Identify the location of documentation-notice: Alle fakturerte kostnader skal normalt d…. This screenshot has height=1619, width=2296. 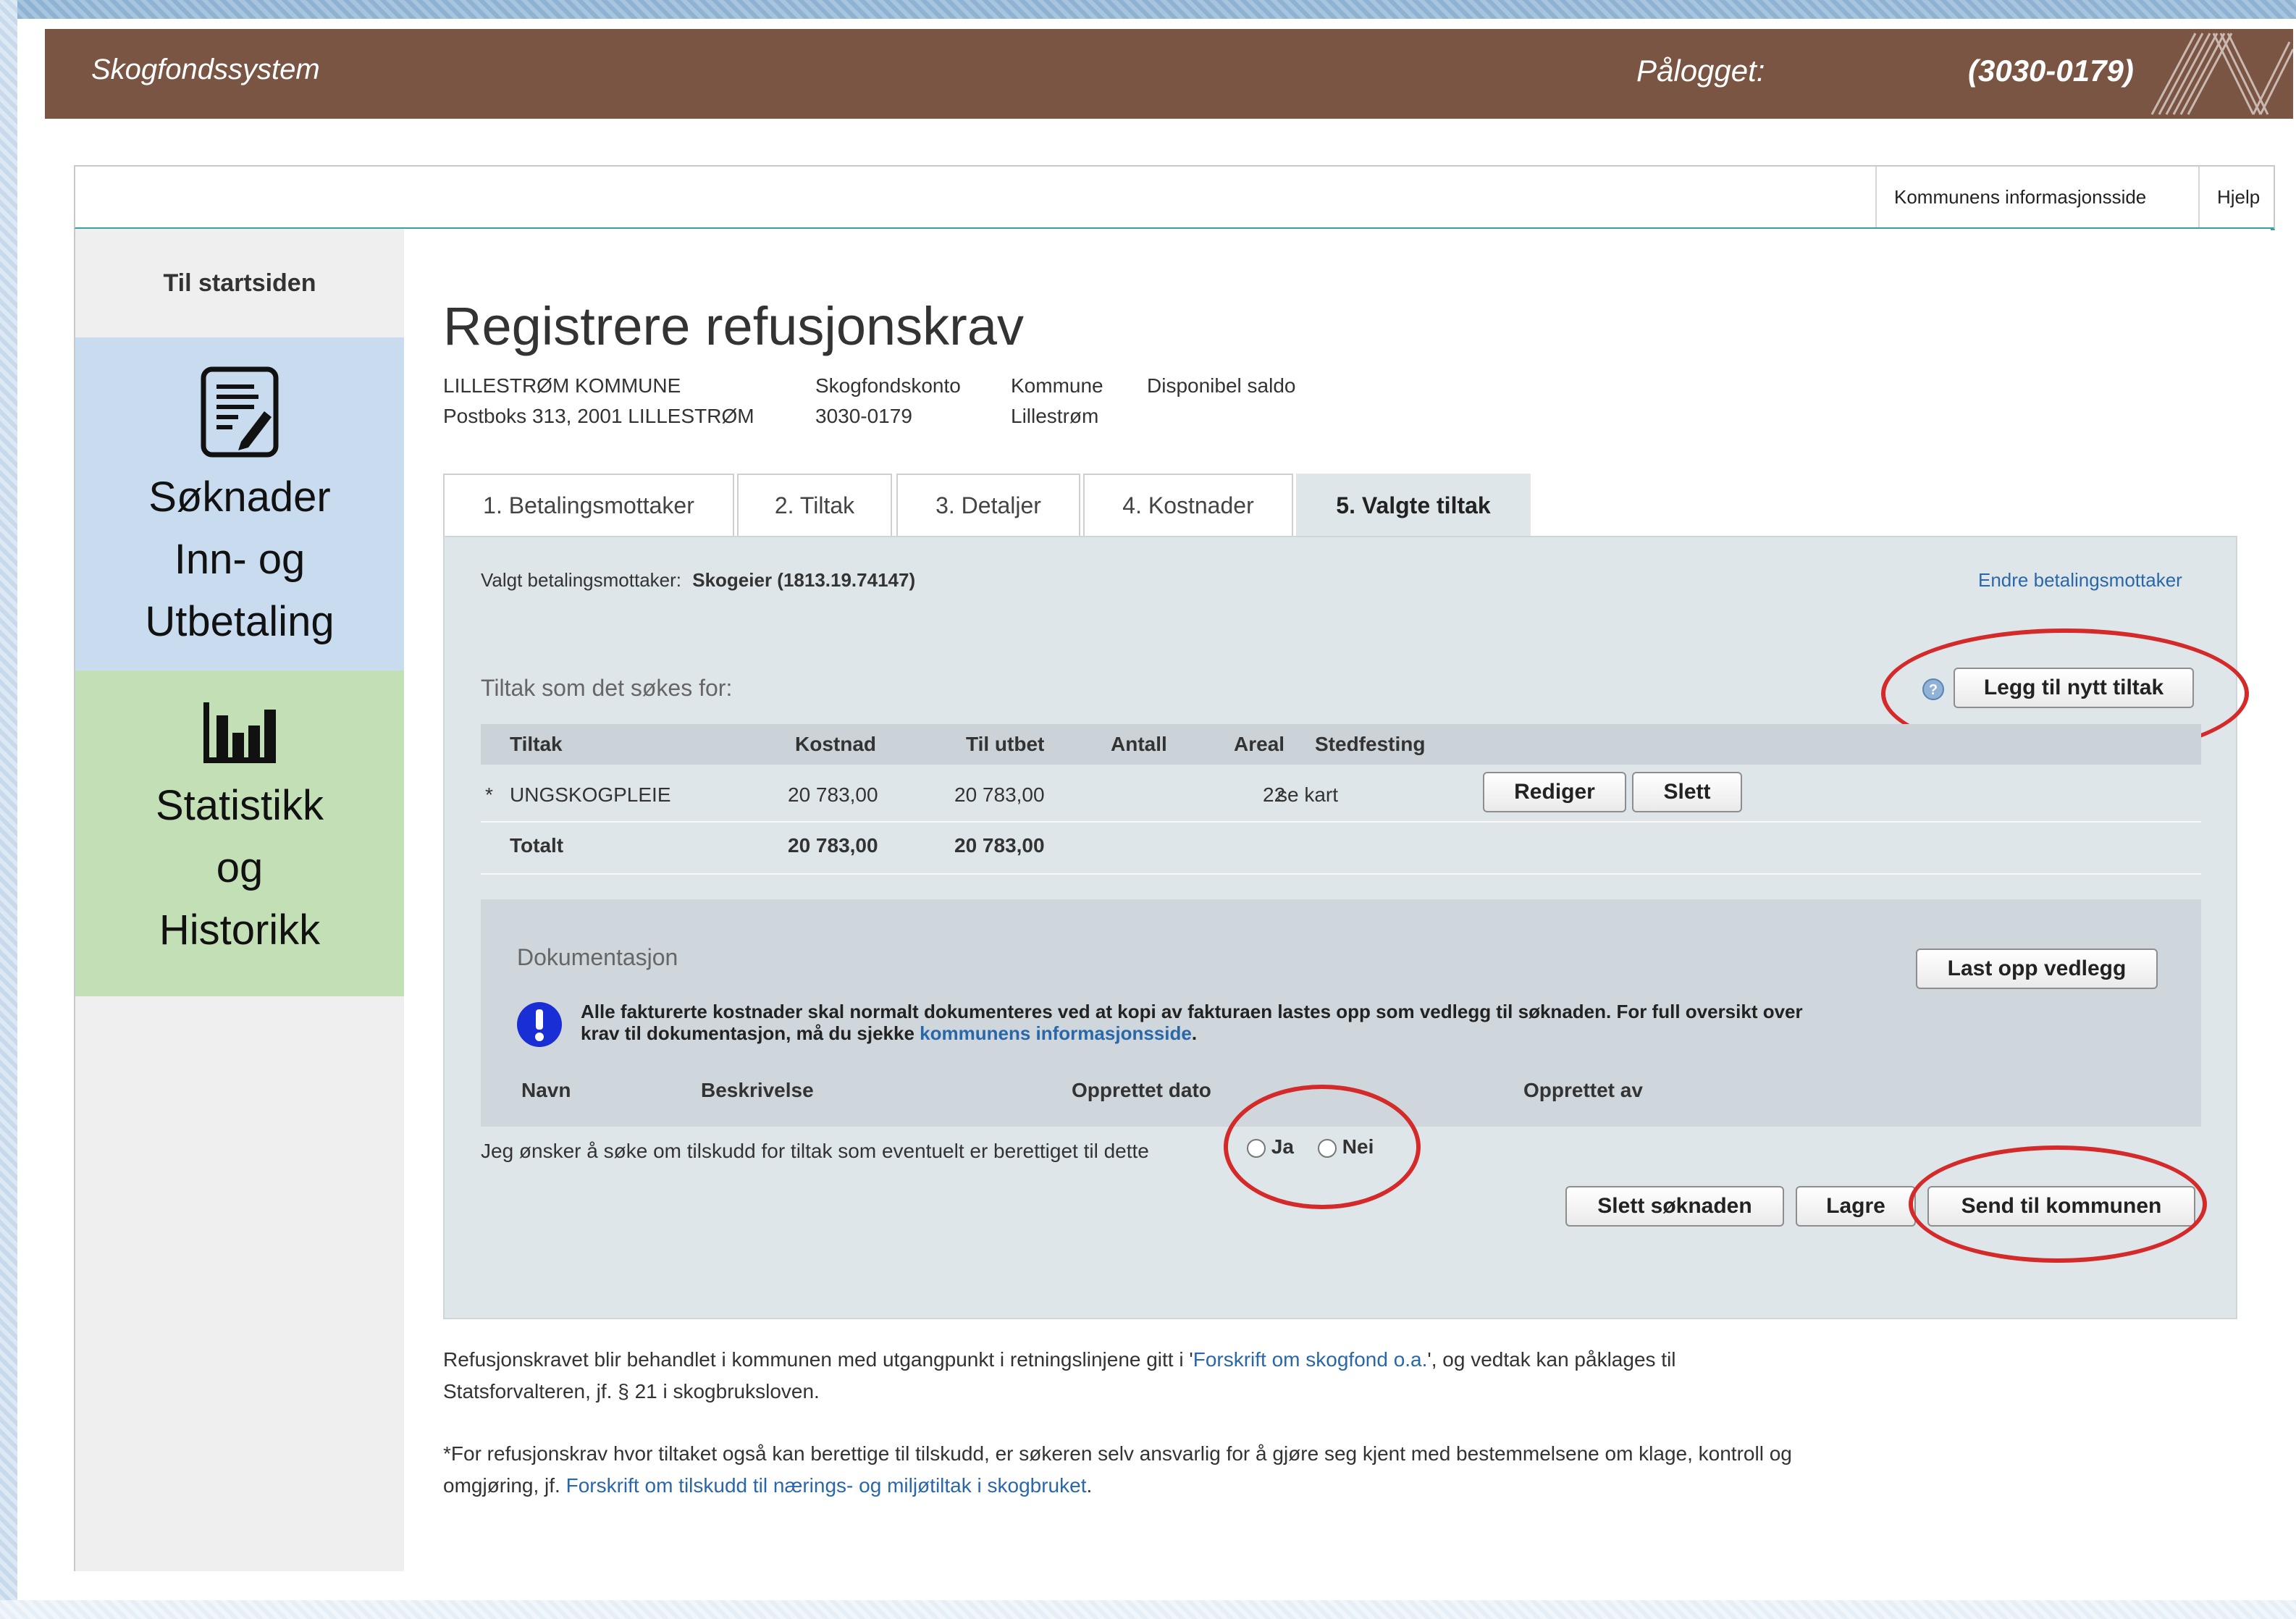
(1377, 1022).